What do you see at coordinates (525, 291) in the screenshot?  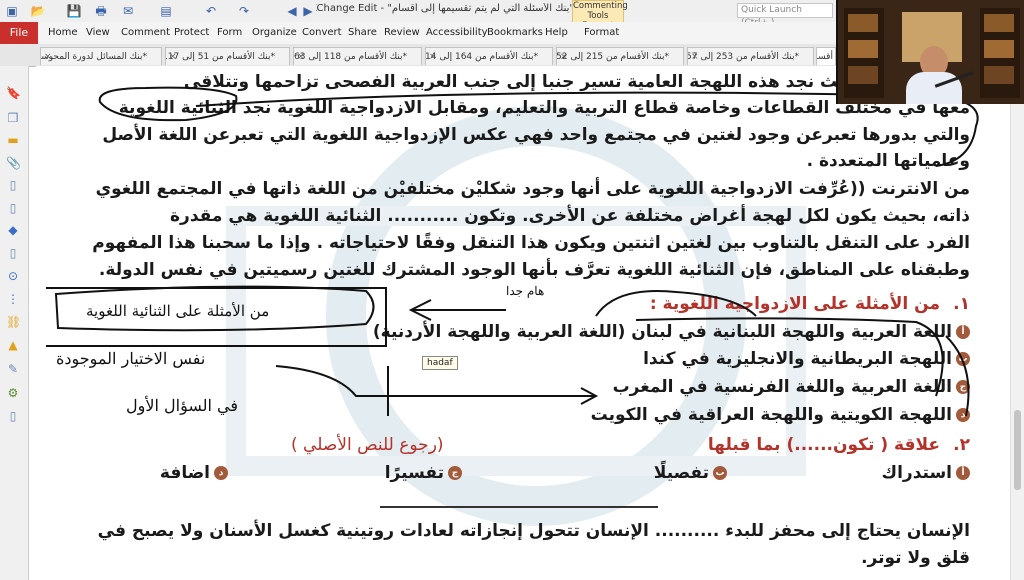 I see `handwritten-note: هام جدا` at bounding box center [525, 291].